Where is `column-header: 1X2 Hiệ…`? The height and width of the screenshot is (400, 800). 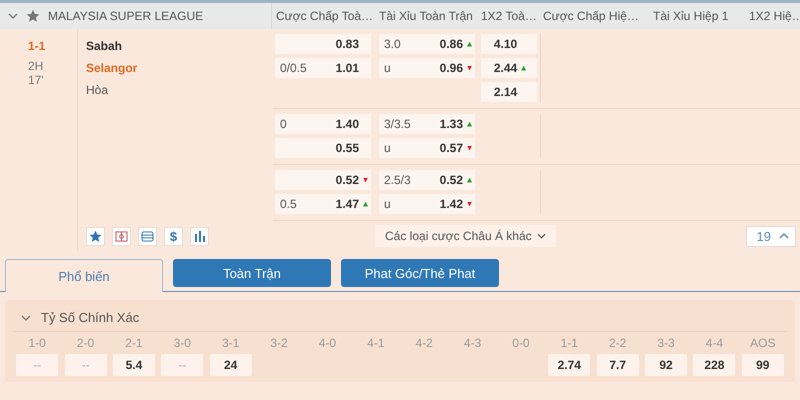 column-header: 1X2 Hiệ… is located at coordinates (774, 16).